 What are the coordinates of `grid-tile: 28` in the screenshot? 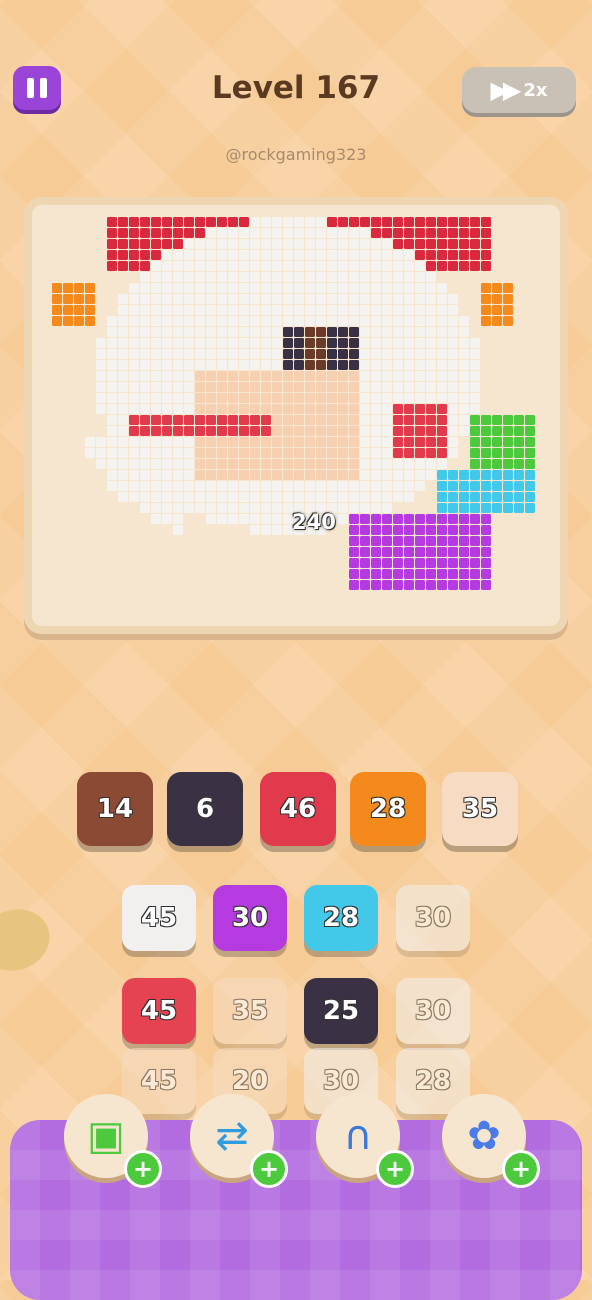 It's located at (341, 918).